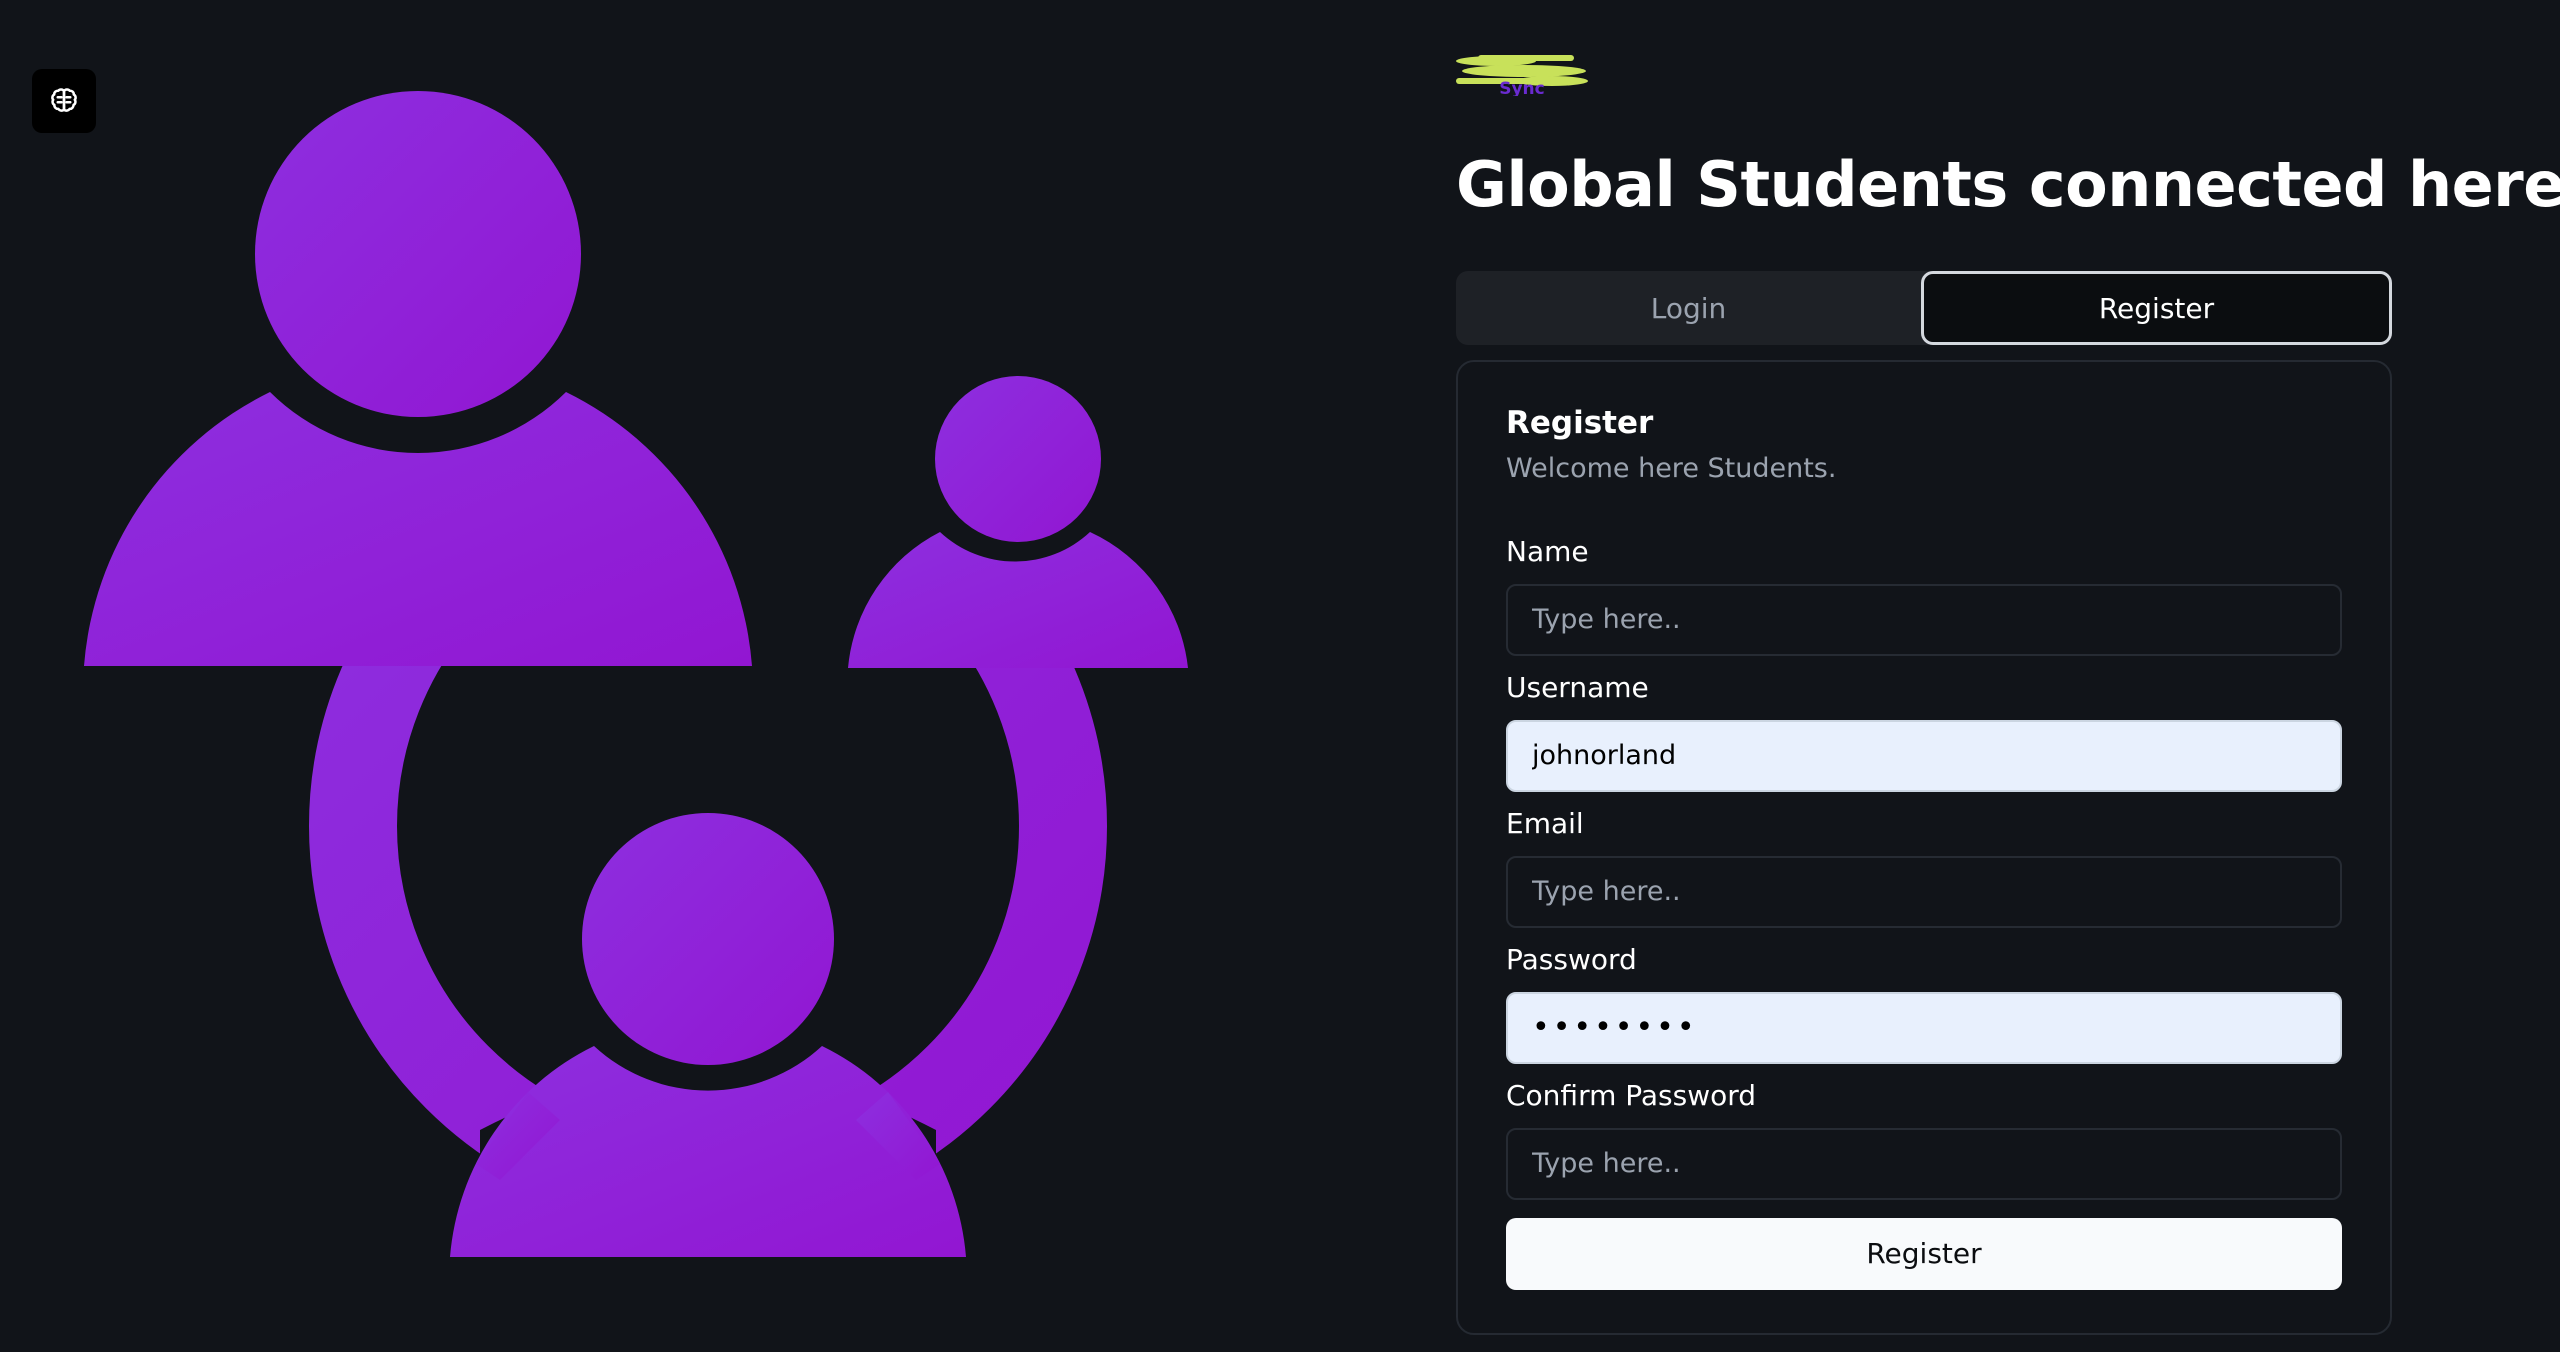  What do you see at coordinates (1547, 551) in the screenshot?
I see `name-label: Name` at bounding box center [1547, 551].